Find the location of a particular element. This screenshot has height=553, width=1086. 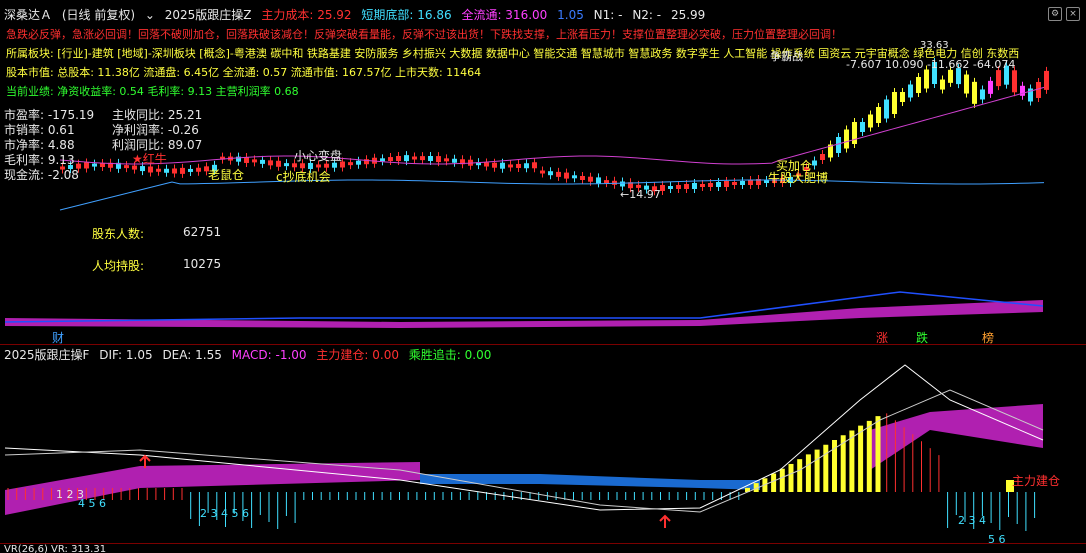

right-values: -7.607 10.090 -11.662 -64.074 is located at coordinates (931, 64).